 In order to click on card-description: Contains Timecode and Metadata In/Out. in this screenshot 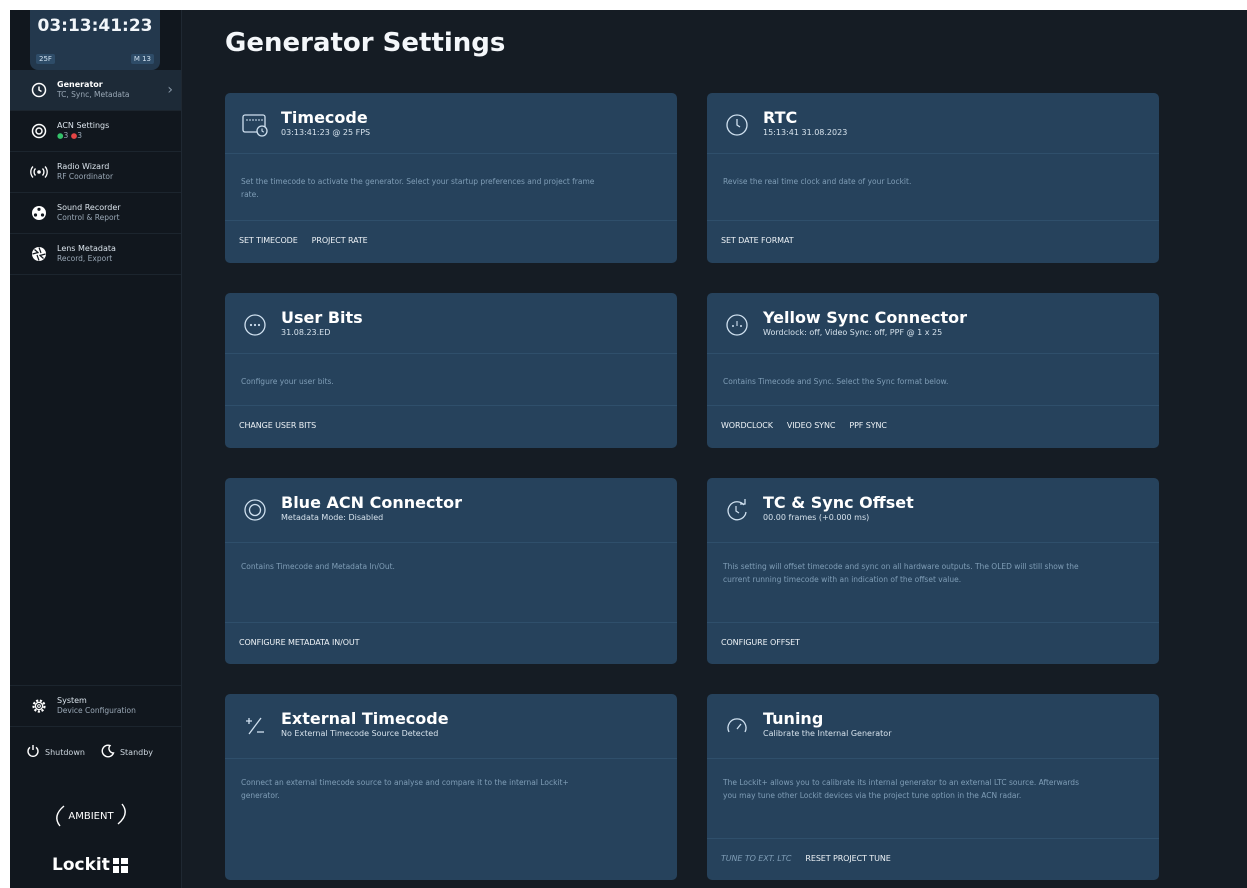, I will do `click(318, 566)`.